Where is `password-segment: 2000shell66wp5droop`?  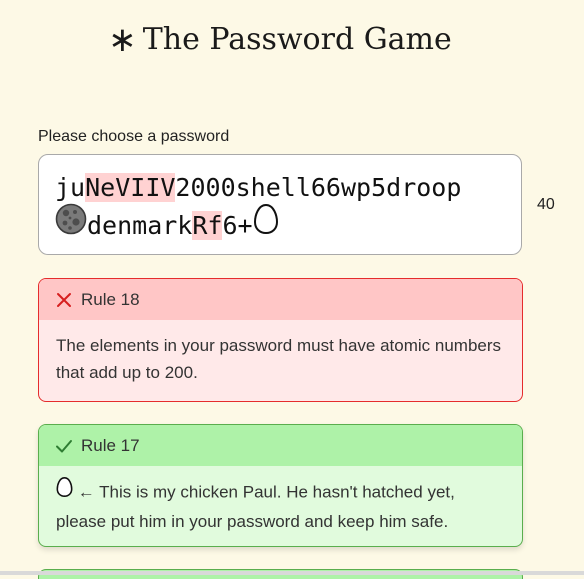
password-segment: 2000shell66wp5droop is located at coordinates (318, 187).